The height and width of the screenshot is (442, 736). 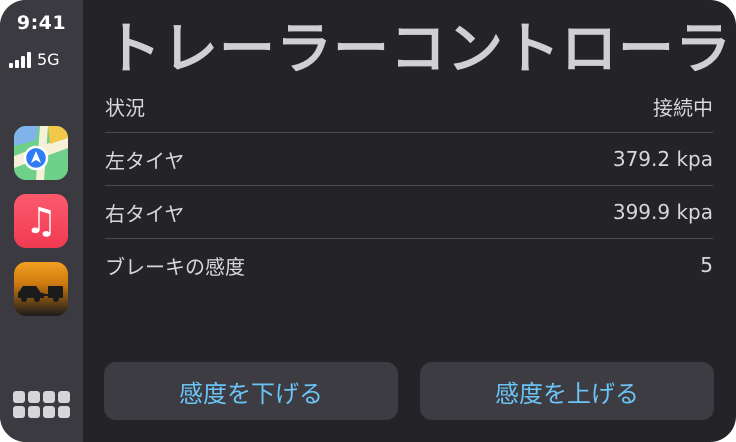 What do you see at coordinates (683, 107) in the screenshot?
I see `row-value: 接続中` at bounding box center [683, 107].